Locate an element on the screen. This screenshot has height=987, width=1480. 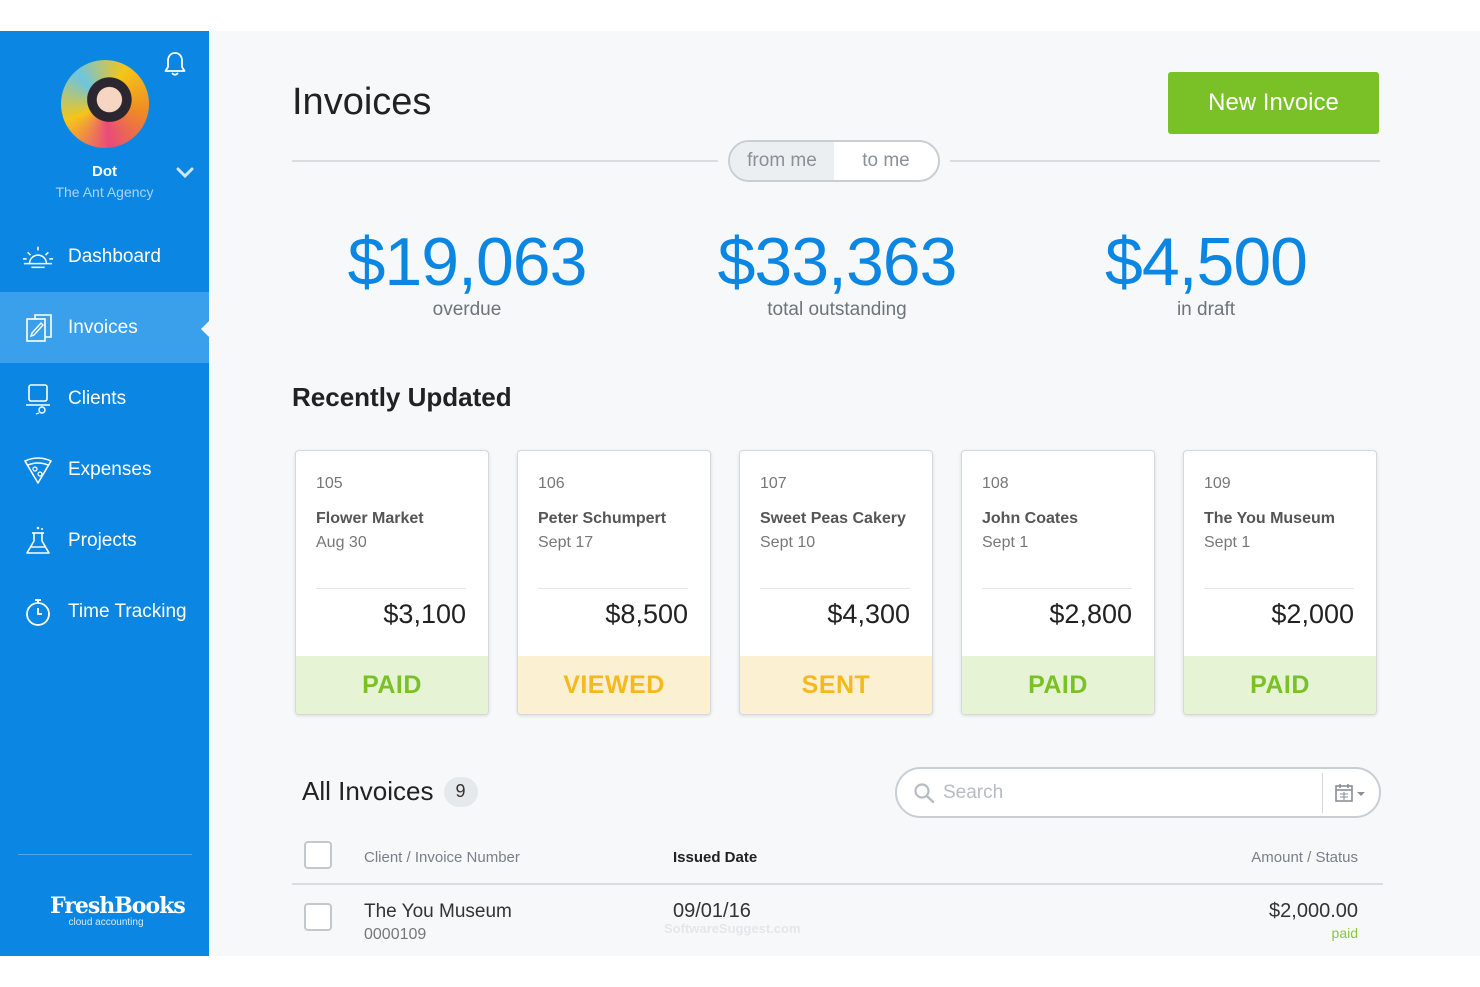
card-client: Flower Market is located at coordinates (370, 518).